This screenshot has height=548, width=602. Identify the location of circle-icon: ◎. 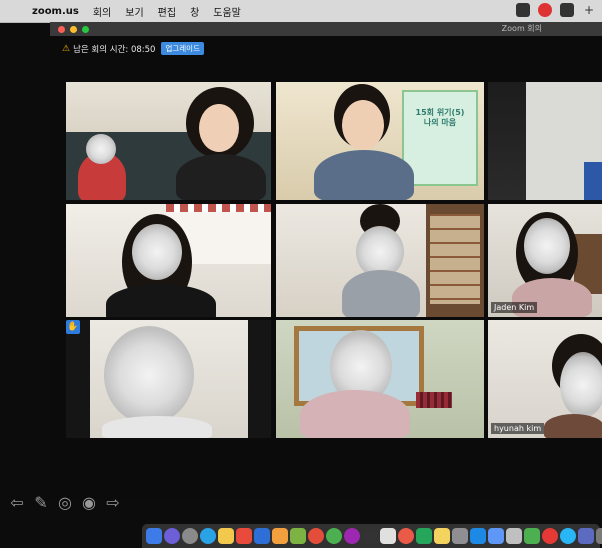
(65, 503).